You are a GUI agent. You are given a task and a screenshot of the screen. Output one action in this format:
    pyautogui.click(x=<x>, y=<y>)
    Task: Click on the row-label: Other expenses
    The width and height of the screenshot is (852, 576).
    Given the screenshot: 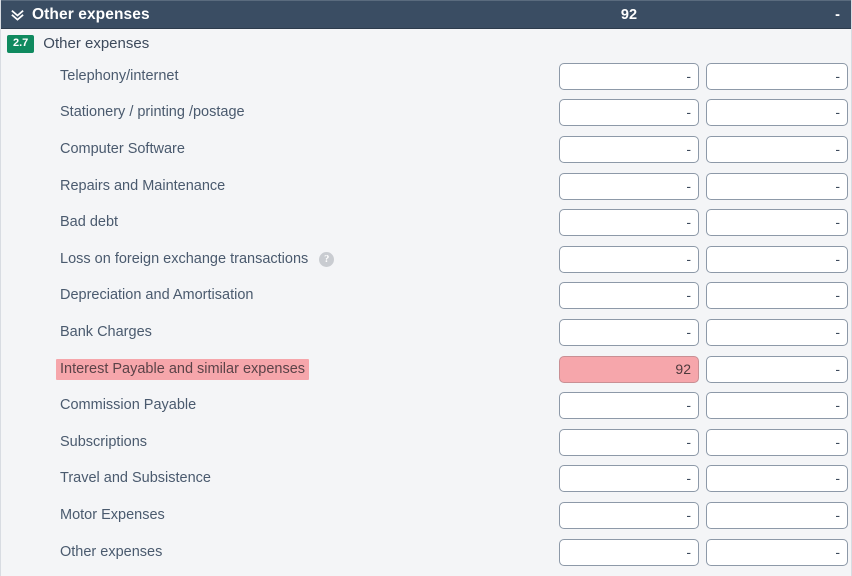 What is the action you would take?
    pyautogui.click(x=111, y=551)
    